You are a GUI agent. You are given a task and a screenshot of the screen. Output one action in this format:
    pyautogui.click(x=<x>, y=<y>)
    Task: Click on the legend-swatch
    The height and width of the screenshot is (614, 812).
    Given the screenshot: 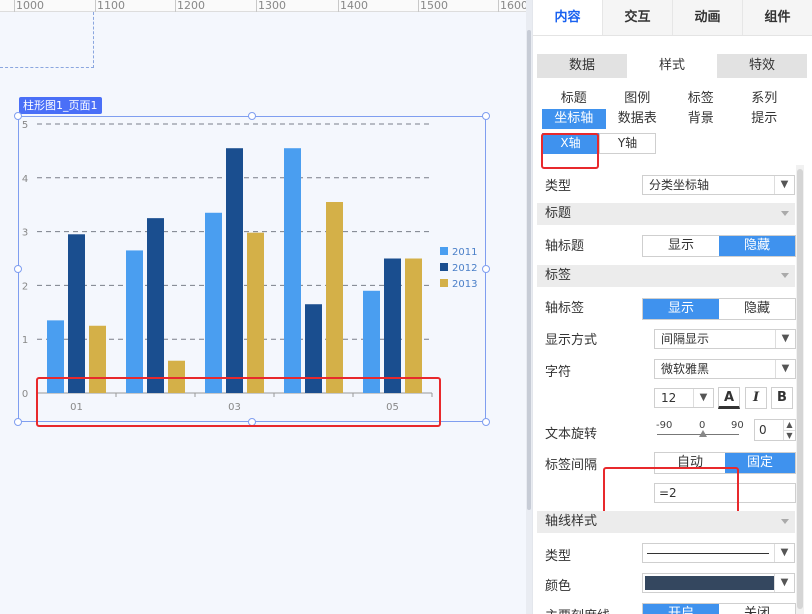 What is the action you would take?
    pyautogui.click(x=444, y=283)
    